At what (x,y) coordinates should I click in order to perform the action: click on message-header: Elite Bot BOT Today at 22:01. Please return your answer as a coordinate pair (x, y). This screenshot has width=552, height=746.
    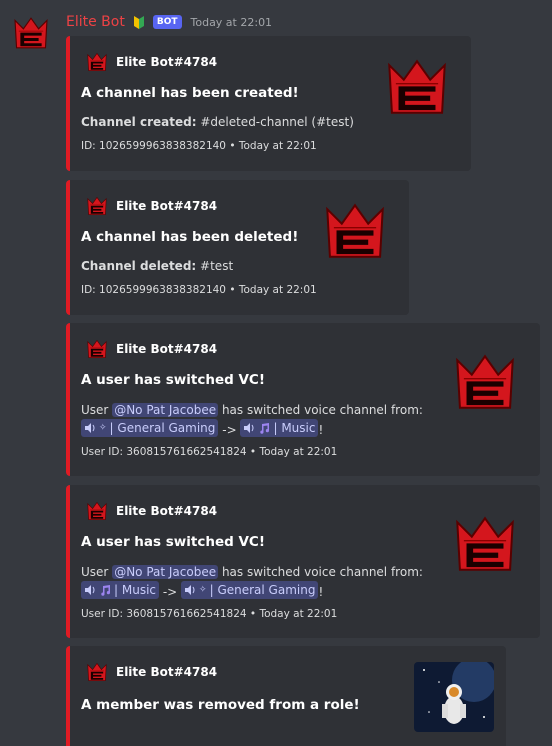
    Looking at the image, I should click on (169, 22).